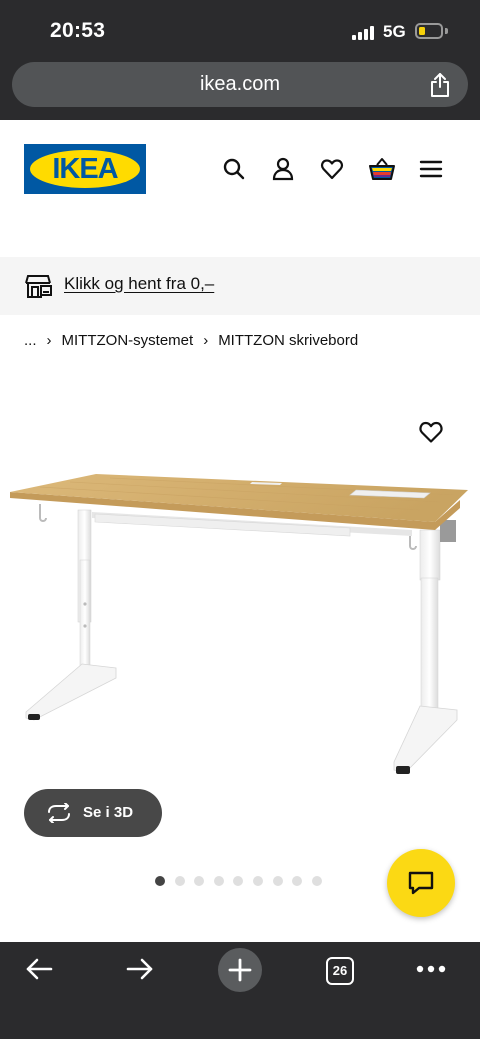  I want to click on browser-url-area: ikea.com, so click(240, 91).